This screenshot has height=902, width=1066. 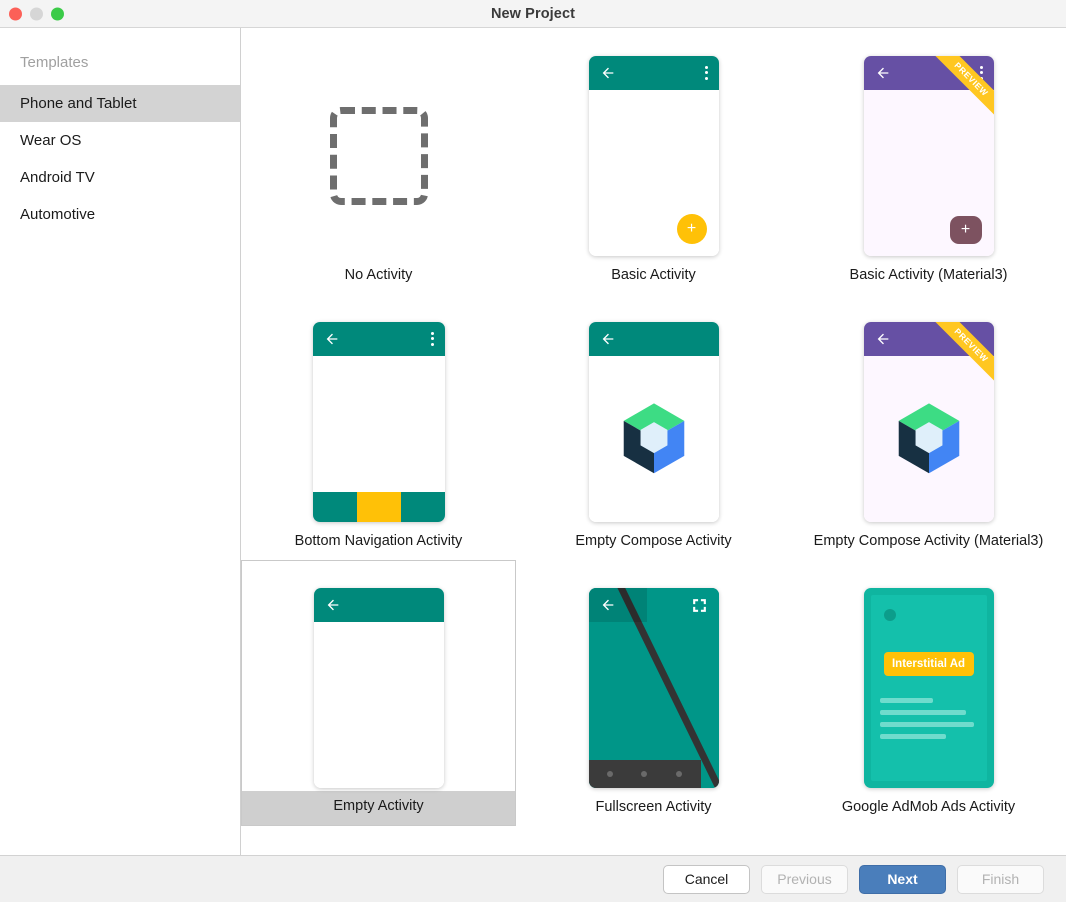 I want to click on sidebar-header: Templates, so click(x=54, y=62).